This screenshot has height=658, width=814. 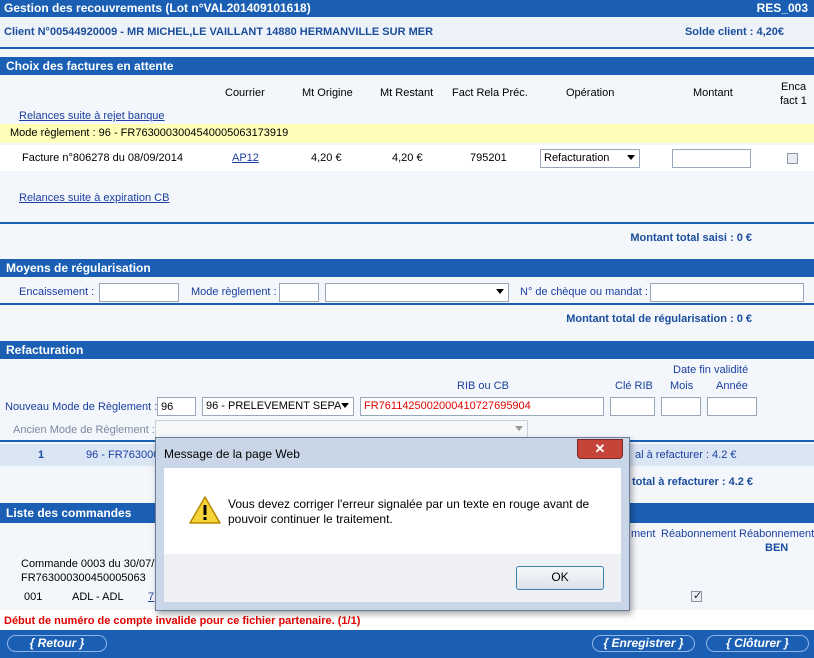 I want to click on moyens-section-title: Moyens de régularisation, so click(x=78, y=268).